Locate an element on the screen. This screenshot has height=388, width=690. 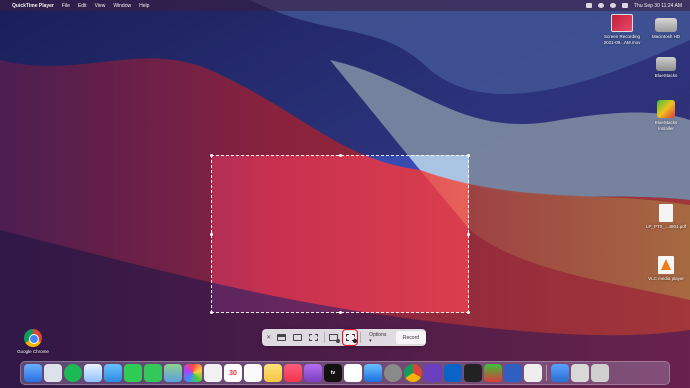
capture-selection-button is located at coordinates (314, 337).